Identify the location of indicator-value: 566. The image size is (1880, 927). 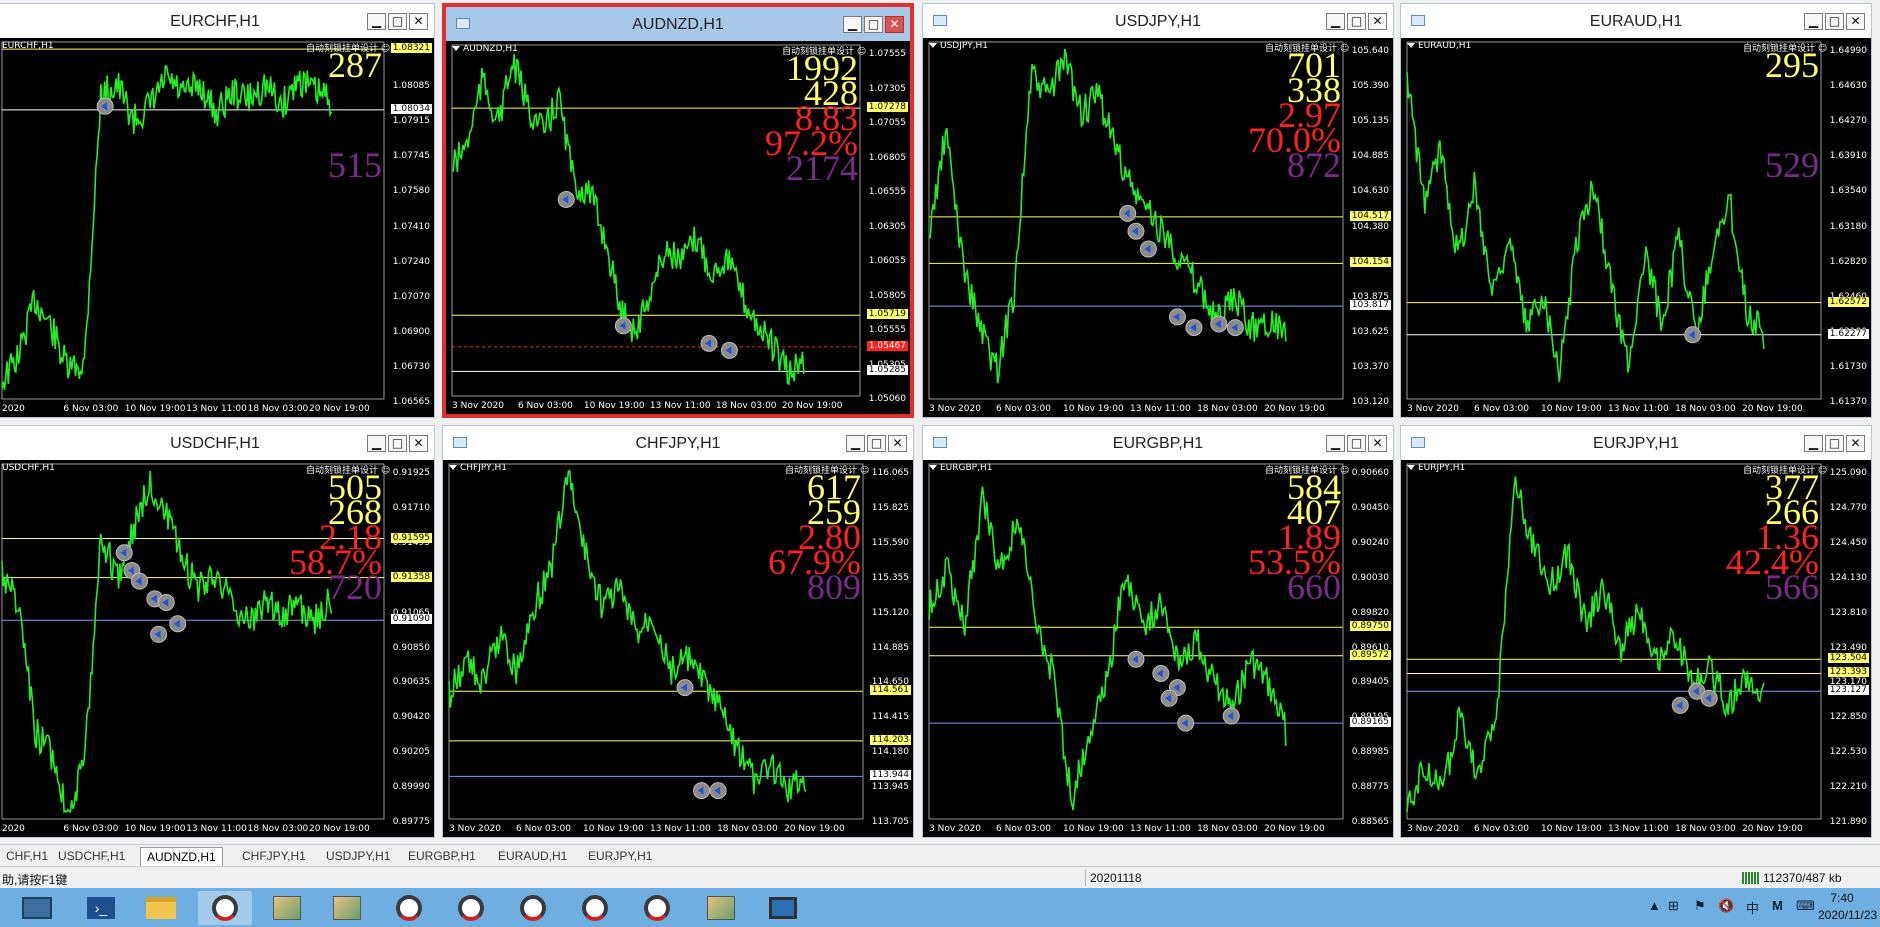
(1792, 587).